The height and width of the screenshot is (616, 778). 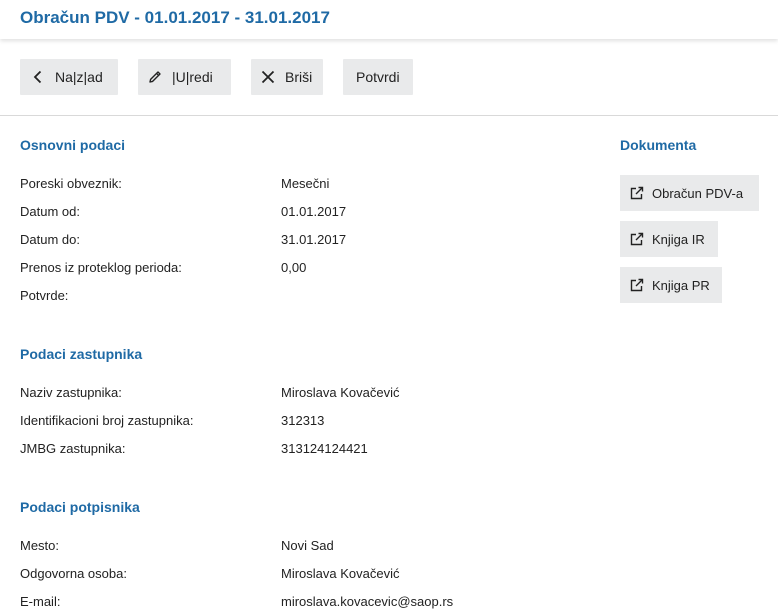 I want to click on edit-button: |U|redi, so click(x=184, y=77).